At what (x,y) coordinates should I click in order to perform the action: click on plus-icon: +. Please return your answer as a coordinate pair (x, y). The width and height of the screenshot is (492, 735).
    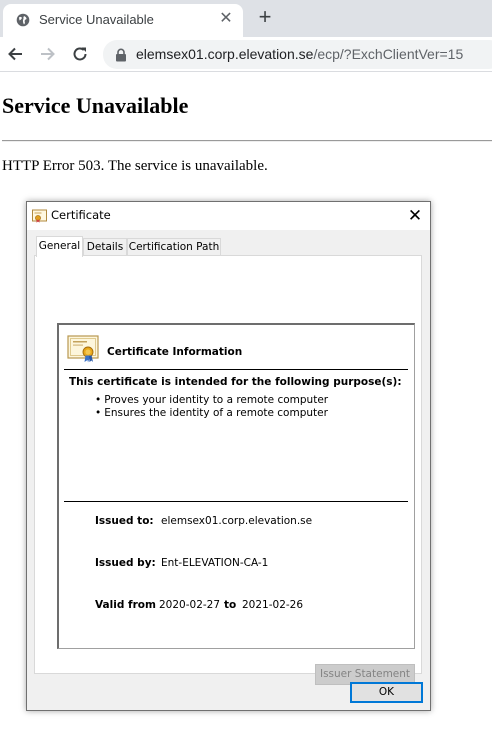
    Looking at the image, I should click on (265, 17).